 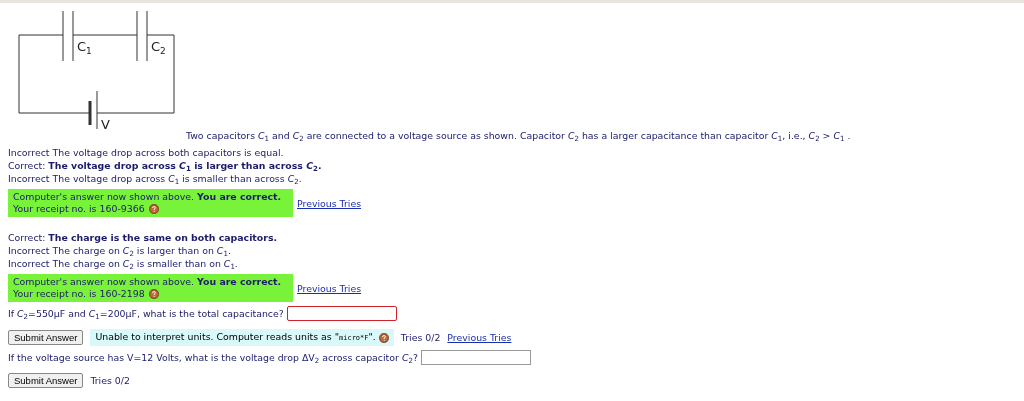 I want to click on answer-option: Incorrect The charge on C$_{2}$ is larger than on C$_{1}$., so click(x=512, y=250).